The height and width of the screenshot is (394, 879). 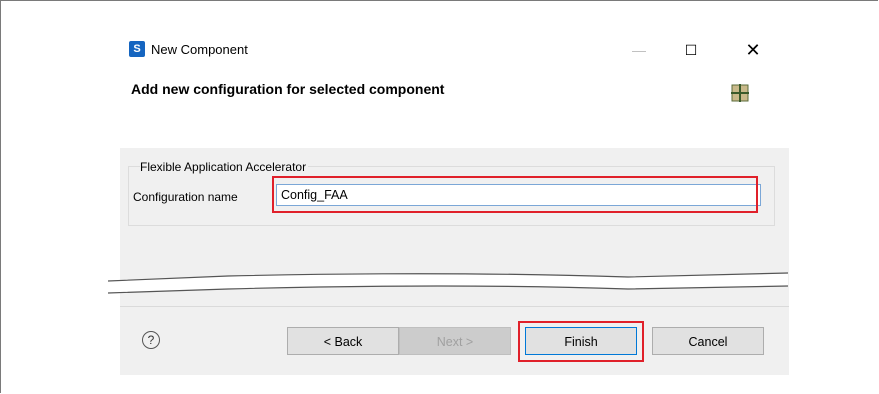 I want to click on footer-separator, so click(x=454, y=306).